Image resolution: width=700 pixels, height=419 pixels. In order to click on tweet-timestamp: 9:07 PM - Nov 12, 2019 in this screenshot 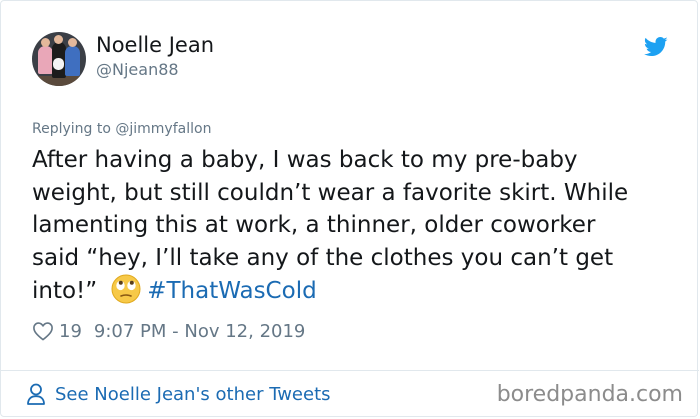, I will do `click(199, 331)`.